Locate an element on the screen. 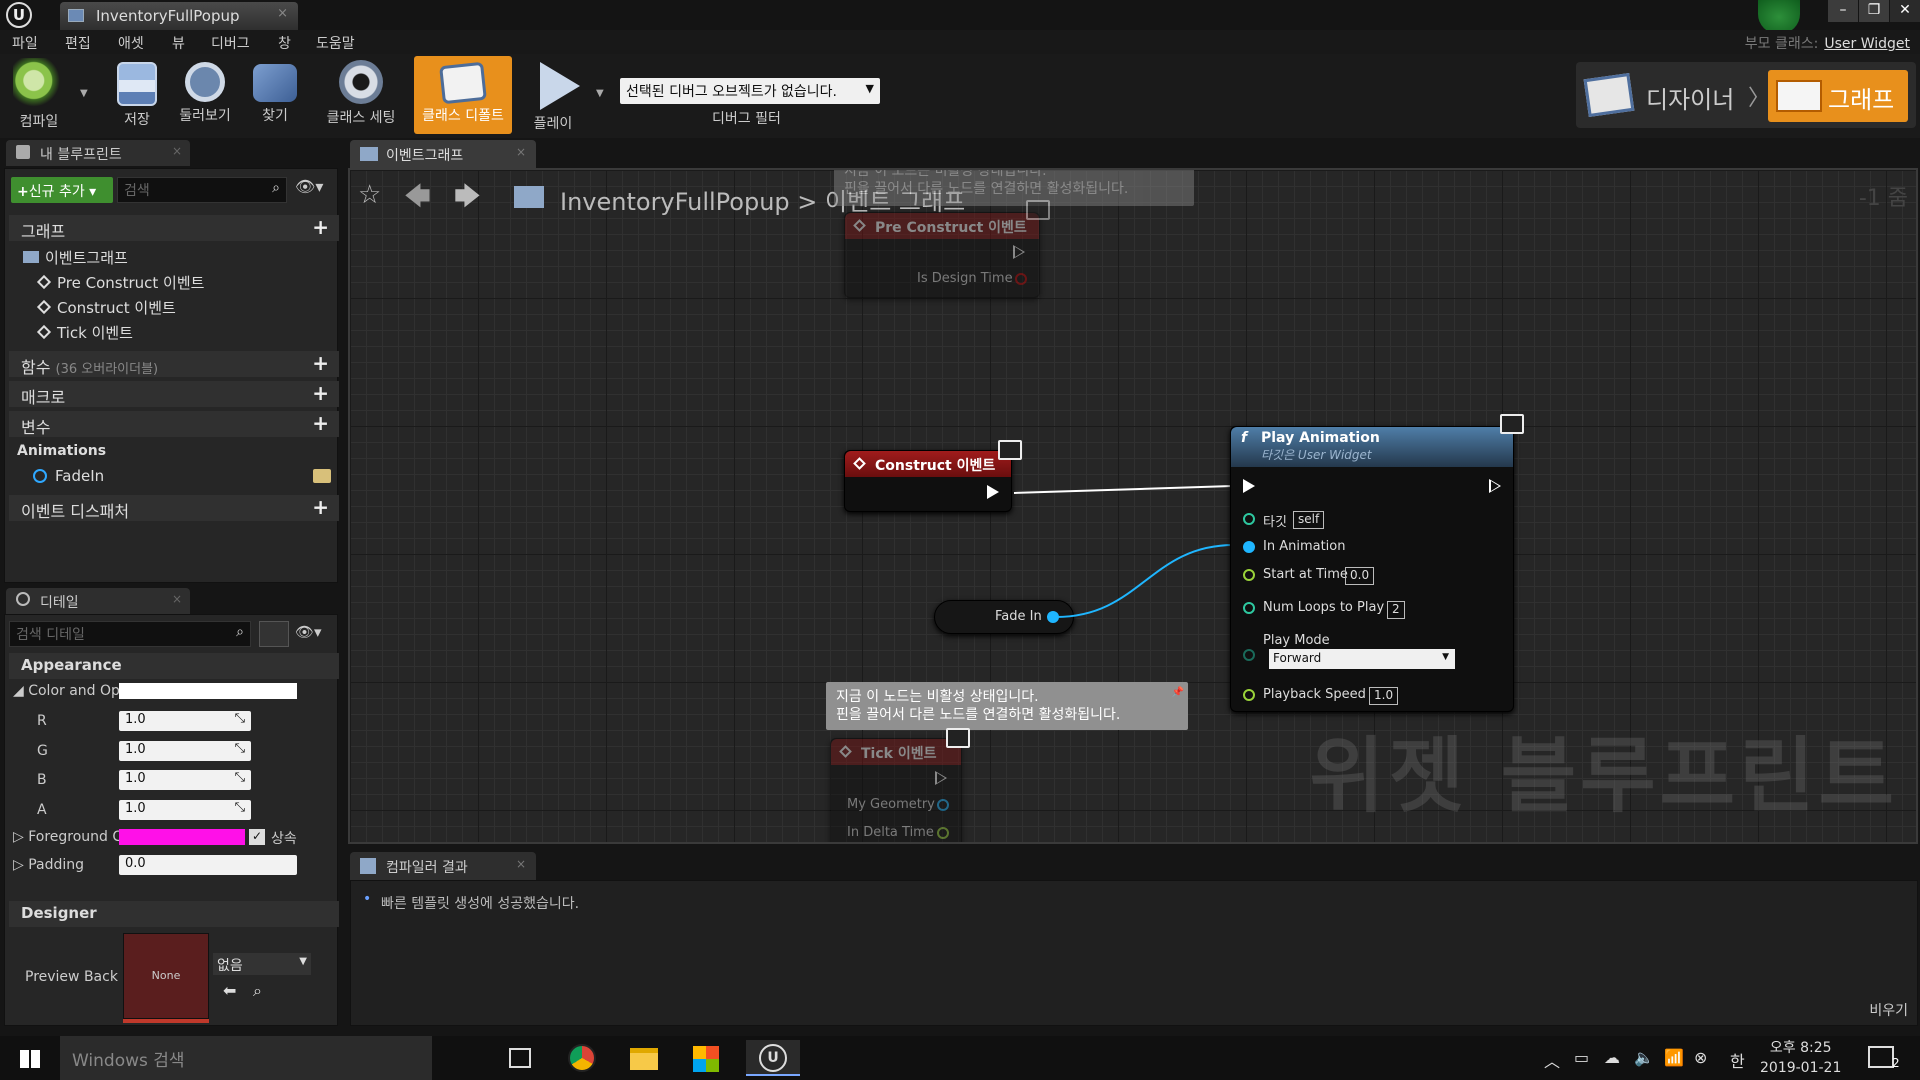 This screenshot has height=1080, width=1920. battery-icon: ▭ is located at coordinates (1581, 1057).